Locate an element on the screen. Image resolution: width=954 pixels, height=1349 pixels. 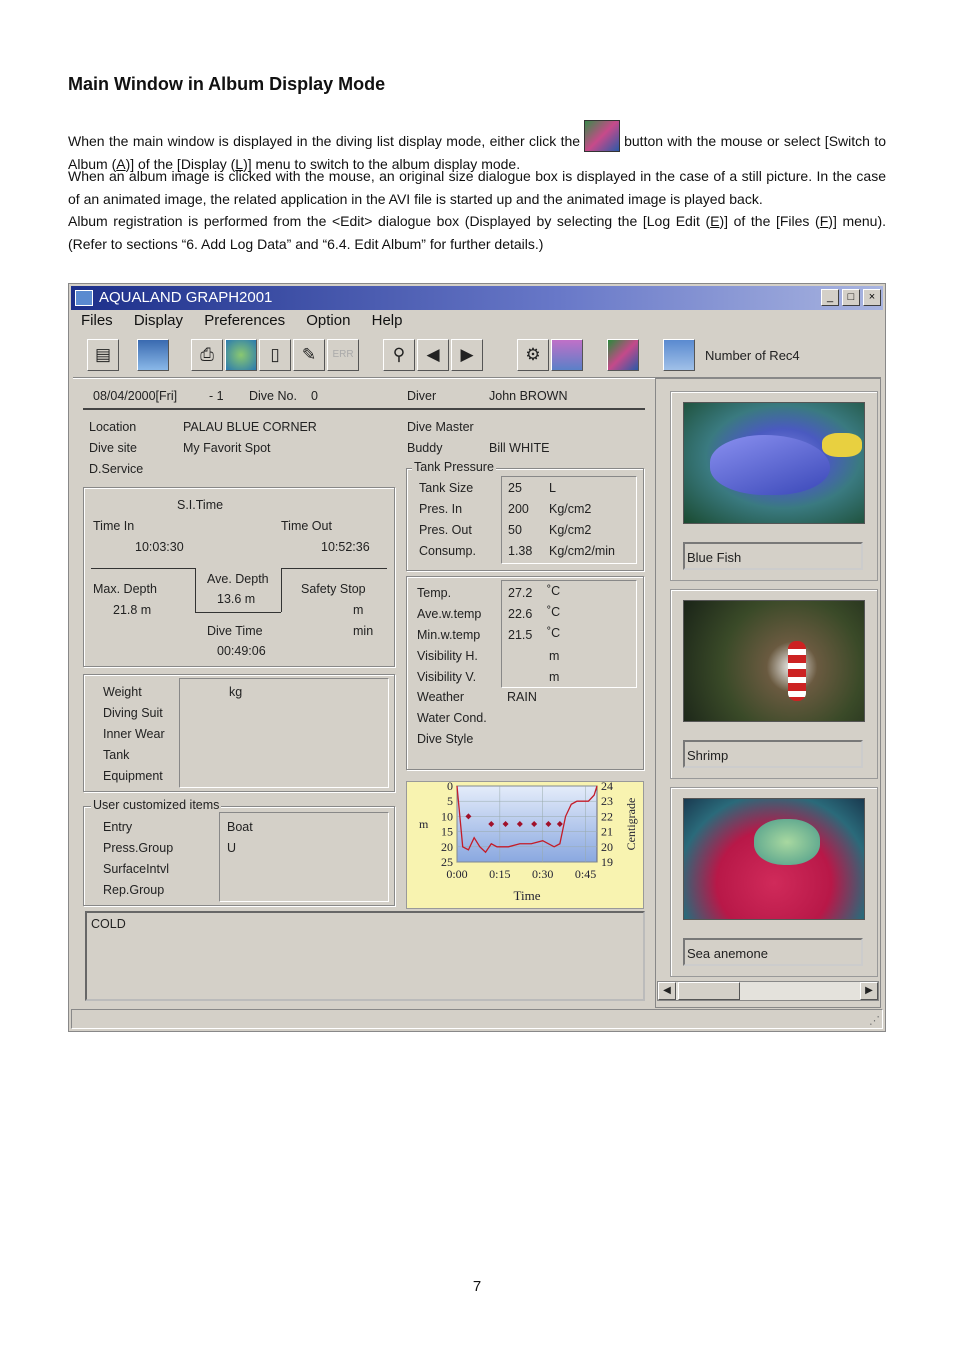
weight-unit: kg is located at coordinates (236, 692).